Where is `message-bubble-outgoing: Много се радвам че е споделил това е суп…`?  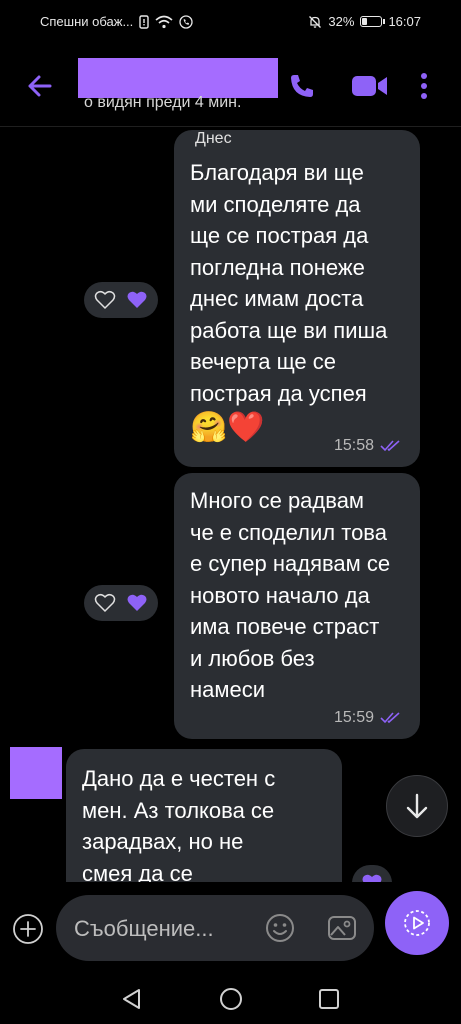 message-bubble-outgoing: Много се радвам че е споделил това е суп… is located at coordinates (297, 606).